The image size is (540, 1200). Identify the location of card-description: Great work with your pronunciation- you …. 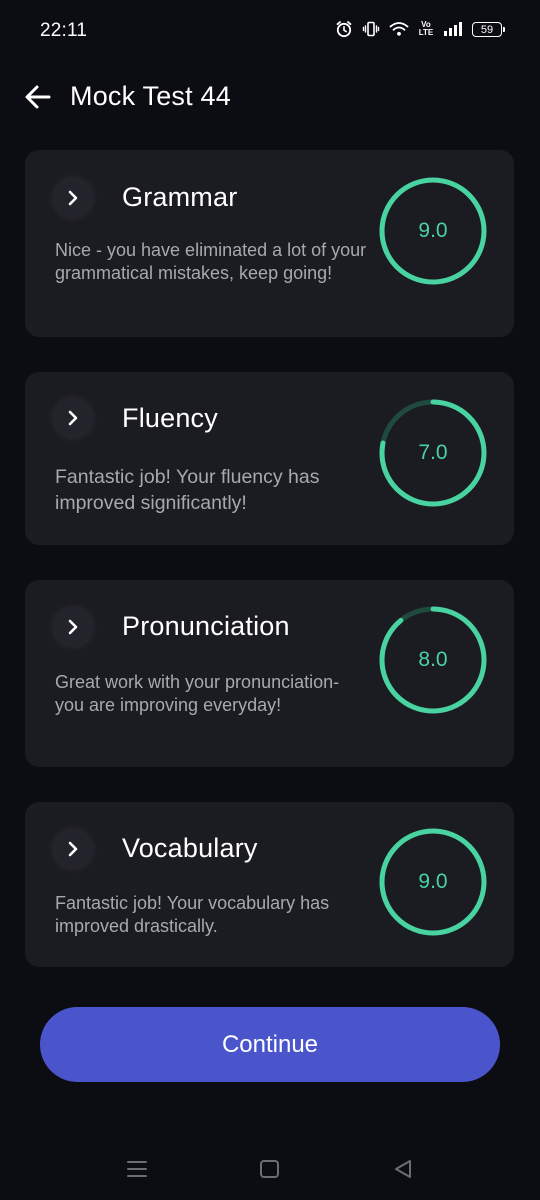
(197, 693).